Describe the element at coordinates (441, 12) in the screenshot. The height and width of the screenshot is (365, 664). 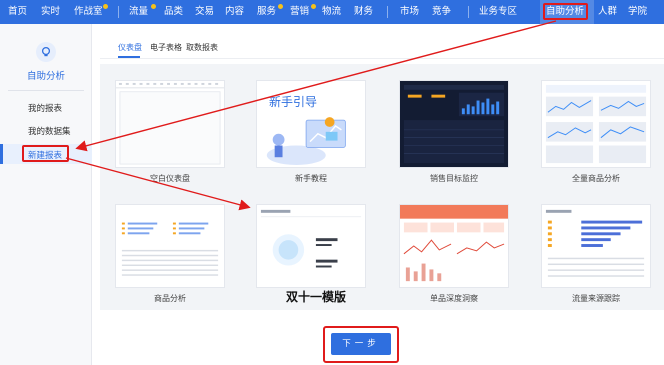
I see `nav-item-competition: 竞争` at that location.